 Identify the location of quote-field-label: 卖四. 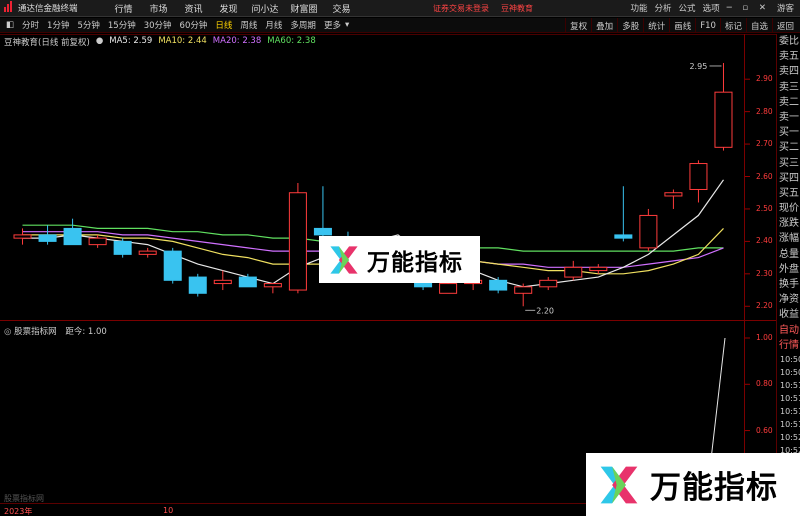
(789, 72).